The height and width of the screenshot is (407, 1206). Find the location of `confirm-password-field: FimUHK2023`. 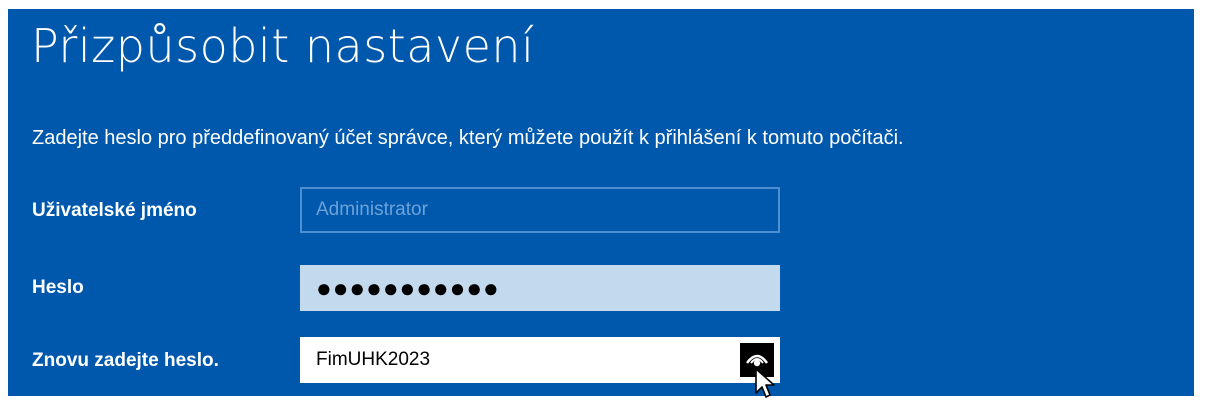

confirm-password-field: FimUHK2023 is located at coordinates (540, 360).